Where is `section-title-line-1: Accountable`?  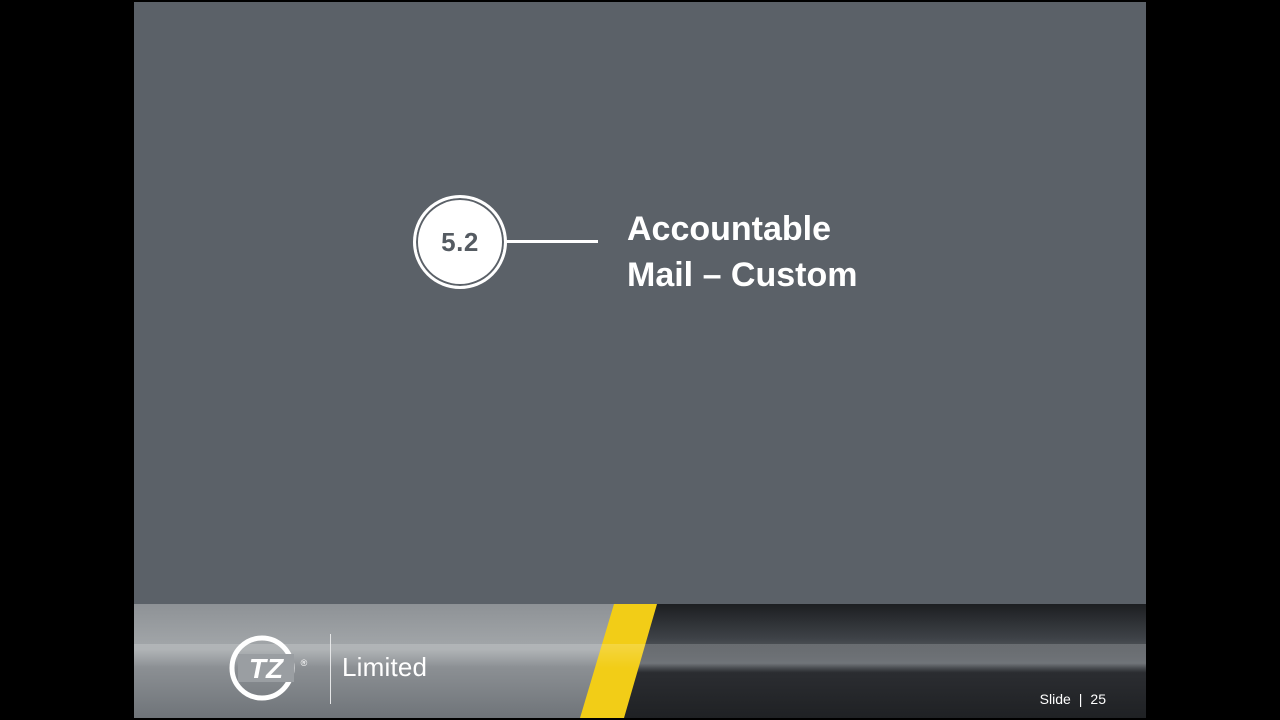
section-title-line-1: Accountable is located at coordinates (729, 229).